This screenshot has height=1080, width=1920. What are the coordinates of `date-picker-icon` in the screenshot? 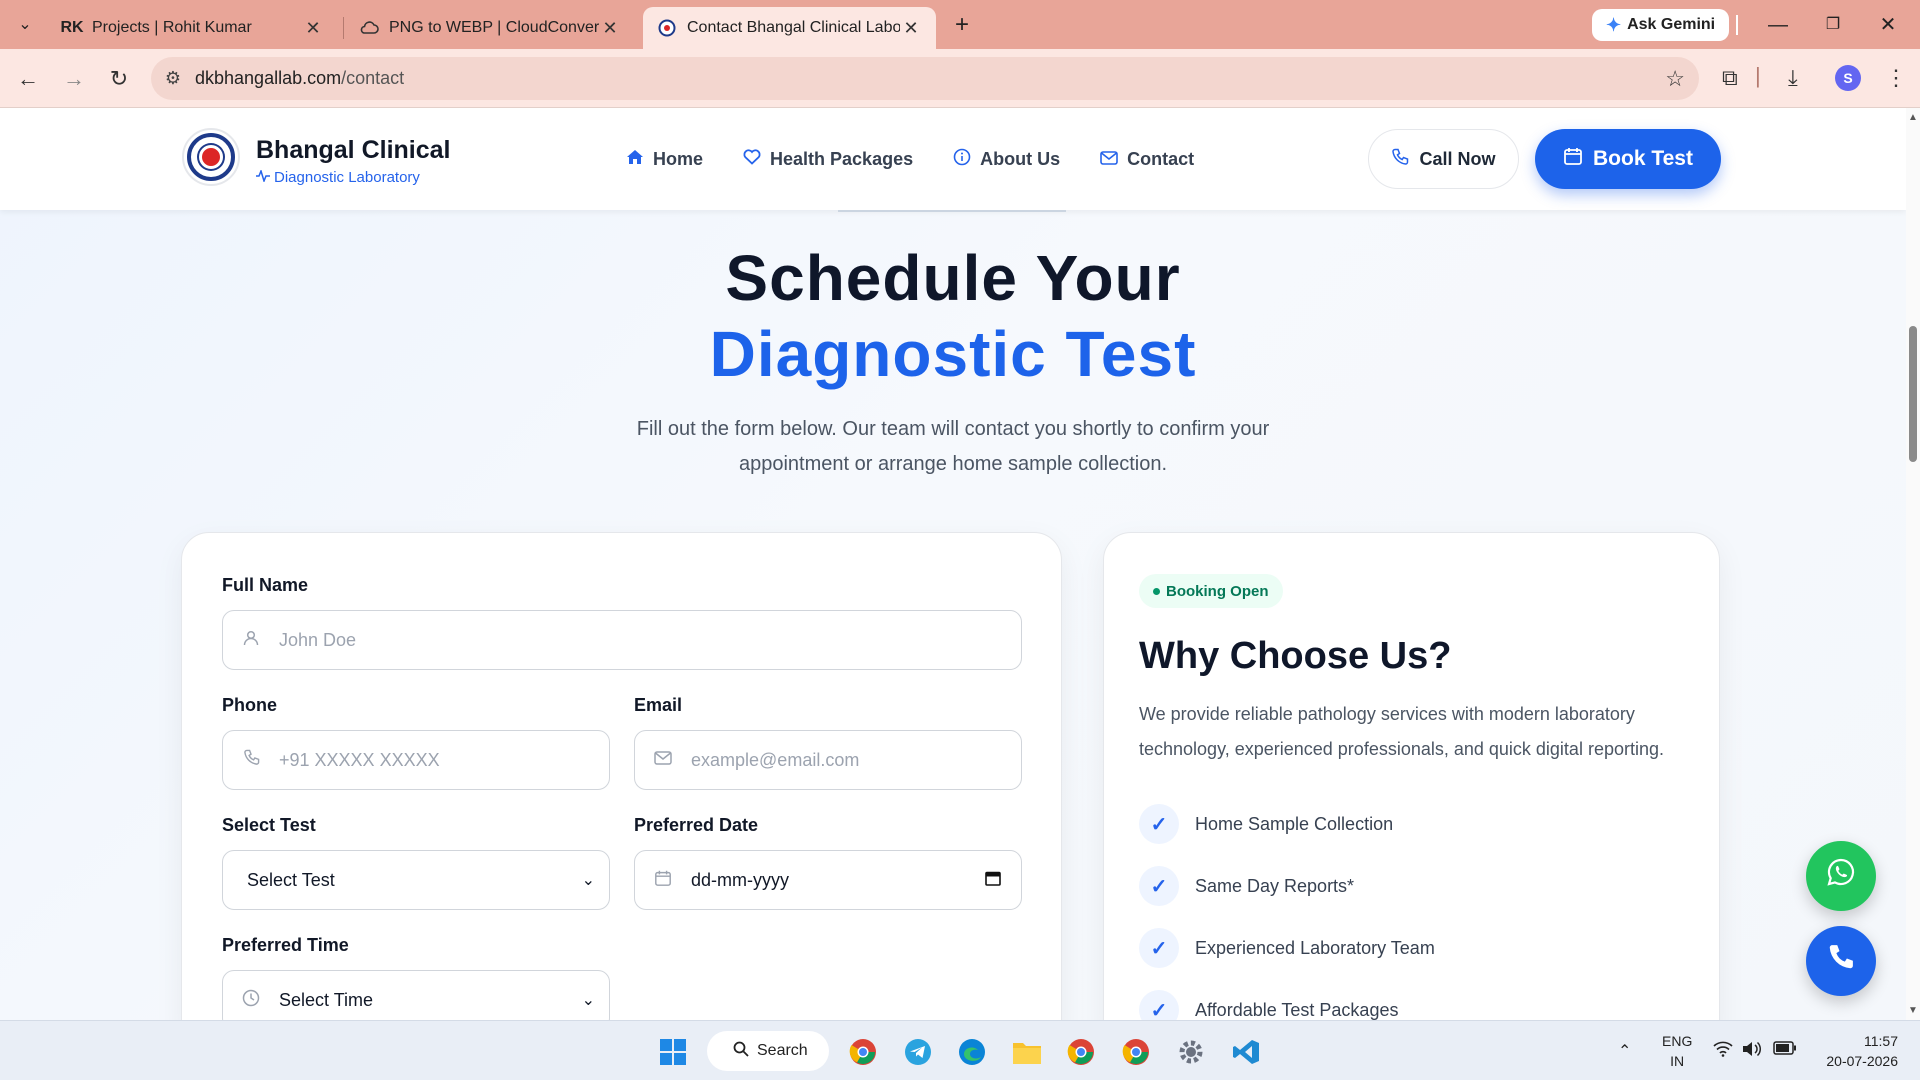 It's located at (993, 880).